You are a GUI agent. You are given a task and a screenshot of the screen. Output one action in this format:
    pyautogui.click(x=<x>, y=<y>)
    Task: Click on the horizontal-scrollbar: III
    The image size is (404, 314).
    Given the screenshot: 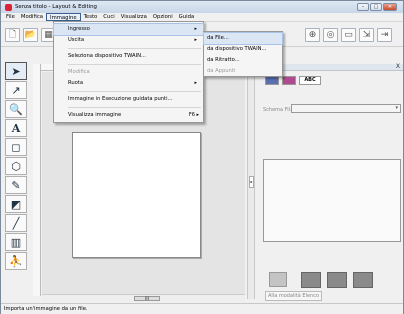 What is the action you would take?
    pyautogui.click(x=143, y=298)
    